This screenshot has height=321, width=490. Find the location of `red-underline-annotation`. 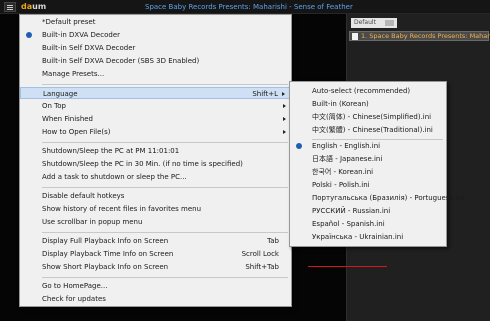

red-underline-annotation is located at coordinates (347, 266).